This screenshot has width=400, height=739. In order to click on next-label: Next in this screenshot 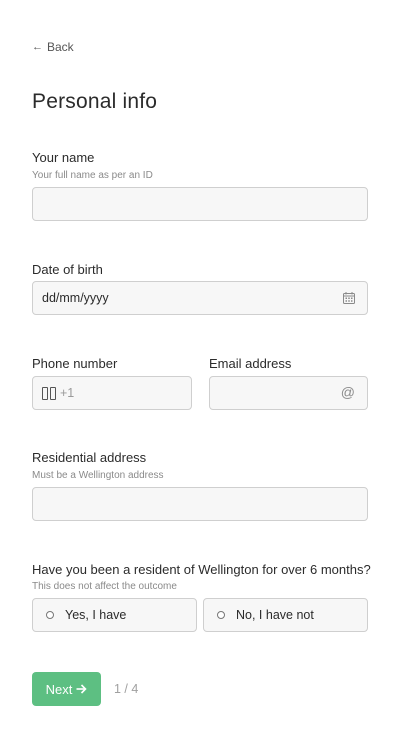, I will do `click(59, 689)`.